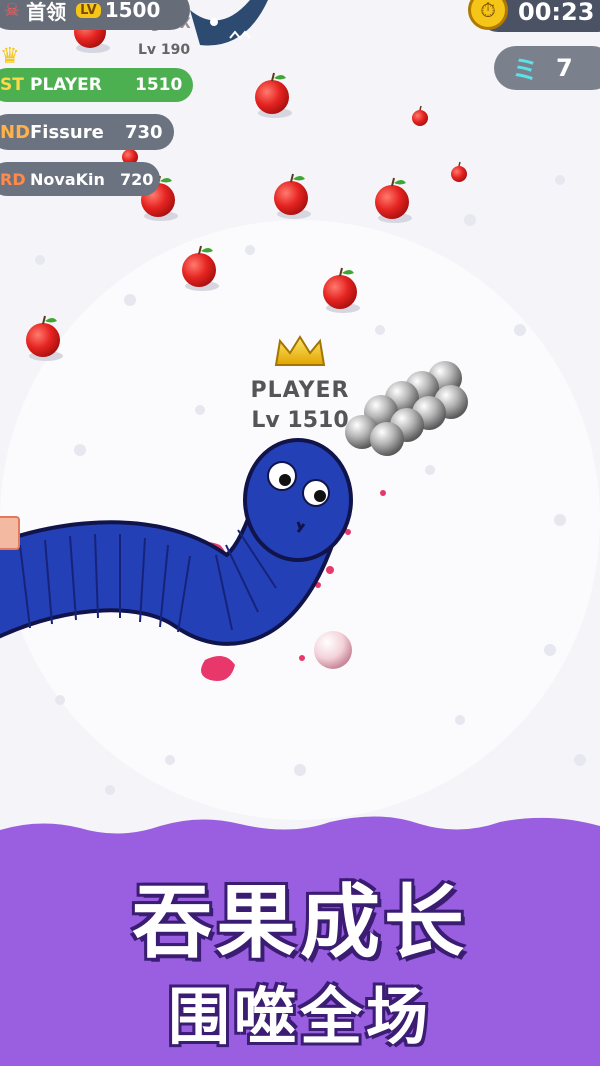 This screenshot has width=600, height=1066. I want to click on pink-ball, so click(333, 650).